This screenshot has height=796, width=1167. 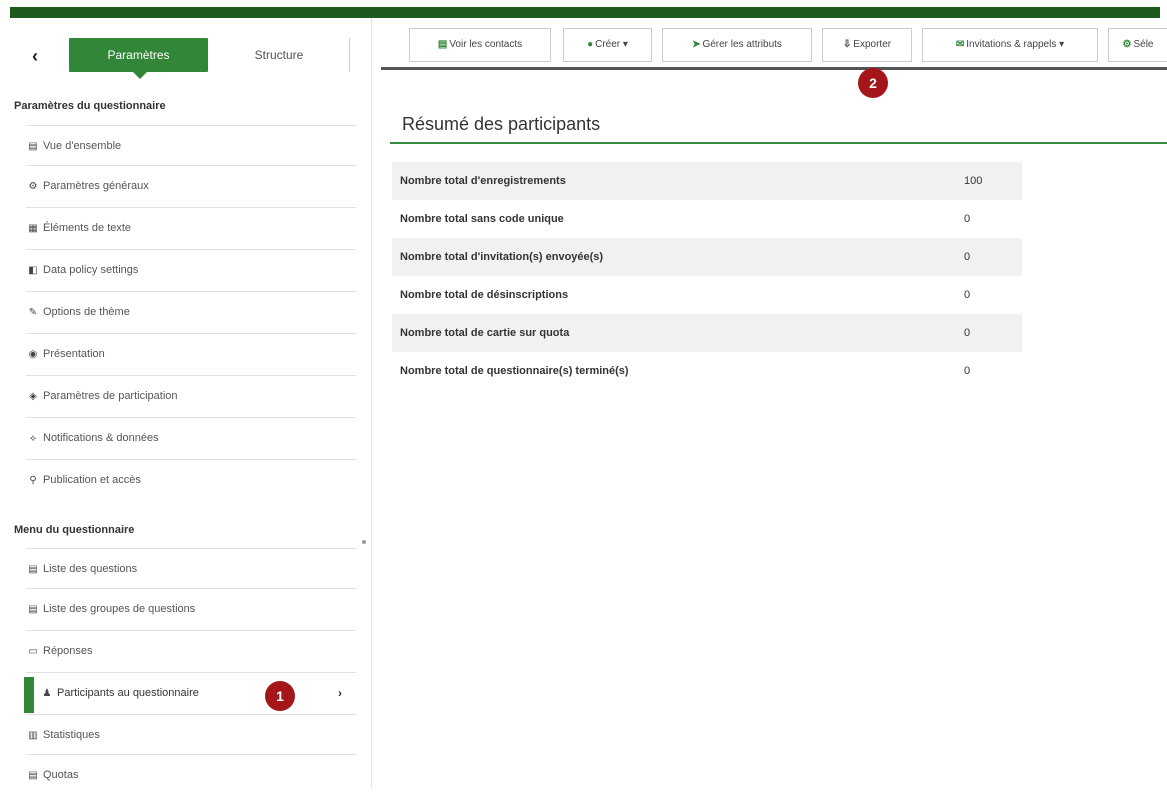 What do you see at coordinates (696, 44) in the screenshot?
I see `arrow-icon: ➤` at bounding box center [696, 44].